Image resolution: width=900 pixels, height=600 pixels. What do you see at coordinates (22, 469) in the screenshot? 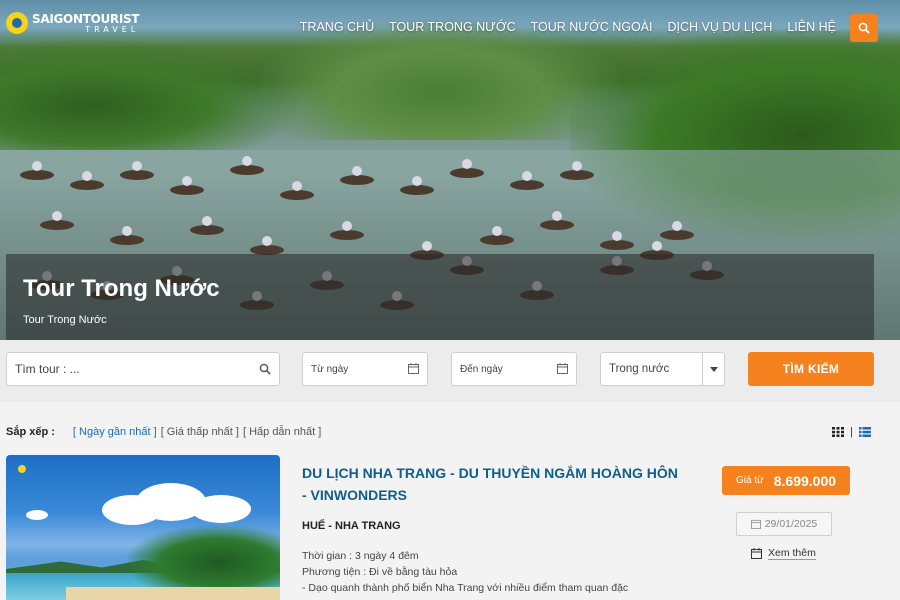
I see `badge-icon` at bounding box center [22, 469].